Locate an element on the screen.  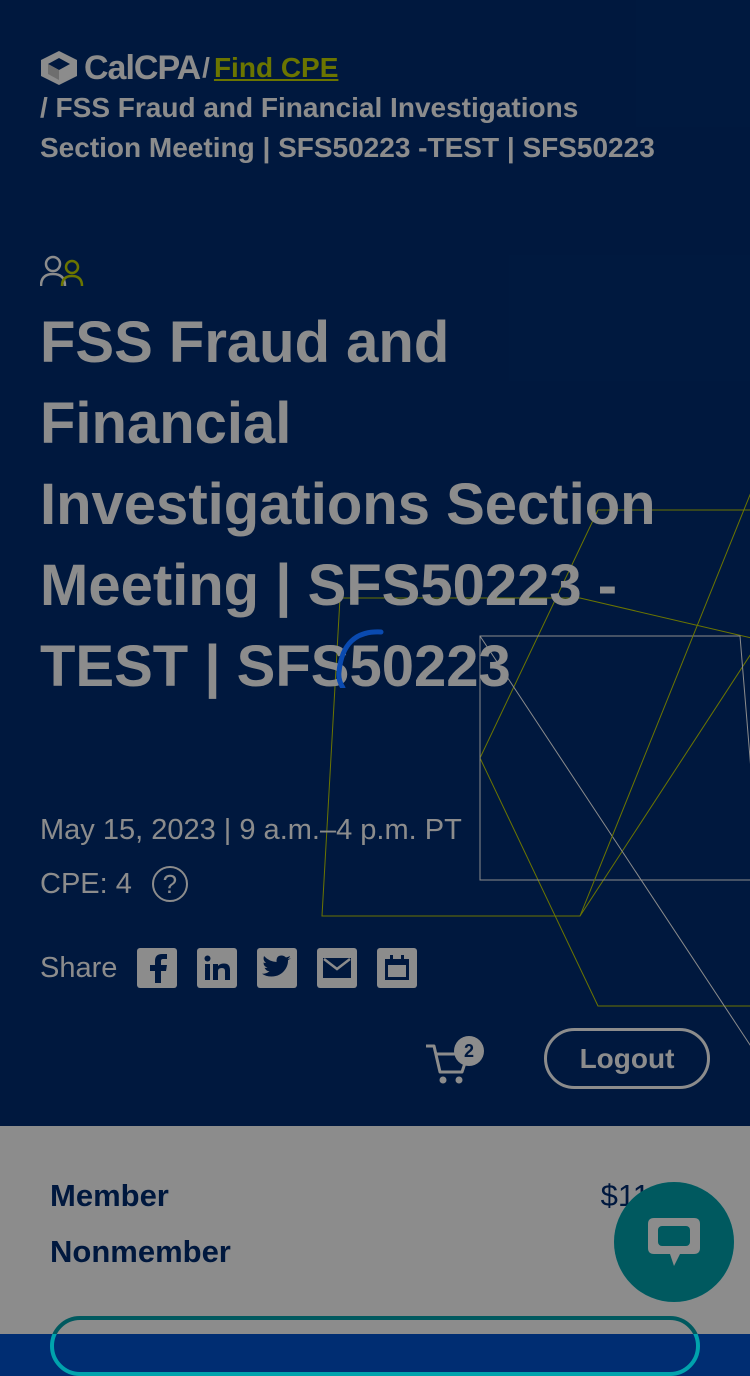
help-icon: ? is located at coordinates (169, 884).